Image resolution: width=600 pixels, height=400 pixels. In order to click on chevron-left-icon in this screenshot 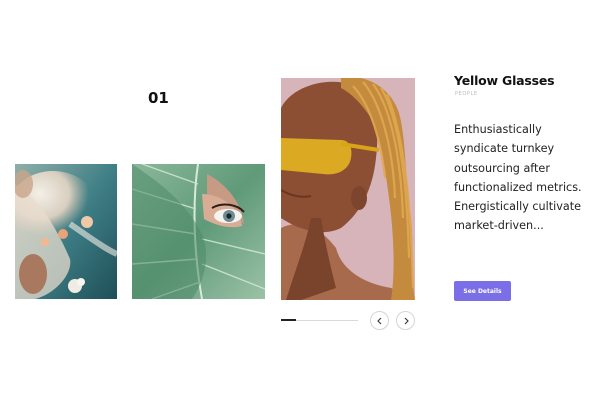, I will do `click(378, 320)`.